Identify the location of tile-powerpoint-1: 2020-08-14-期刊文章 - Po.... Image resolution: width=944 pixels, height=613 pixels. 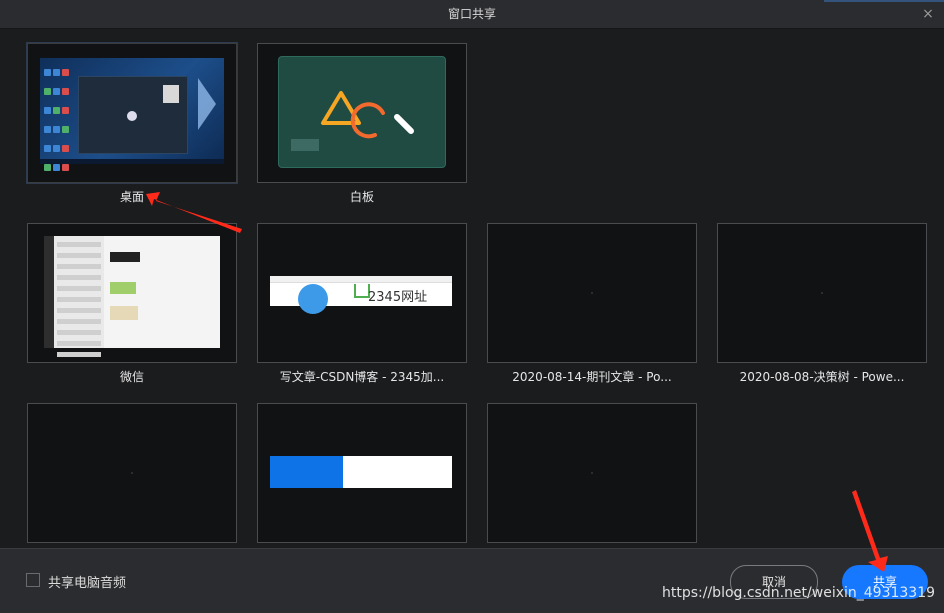
(592, 304).